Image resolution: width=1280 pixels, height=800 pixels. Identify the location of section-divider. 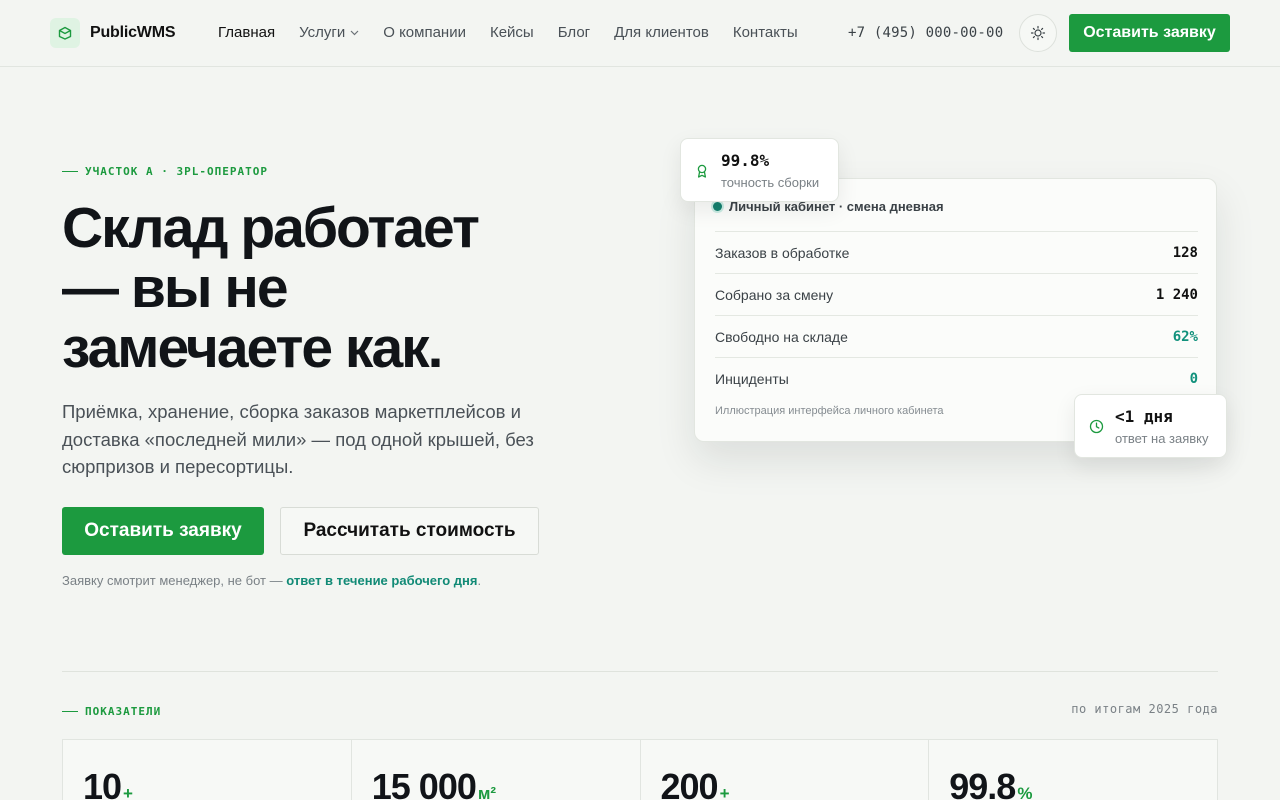
(640, 671).